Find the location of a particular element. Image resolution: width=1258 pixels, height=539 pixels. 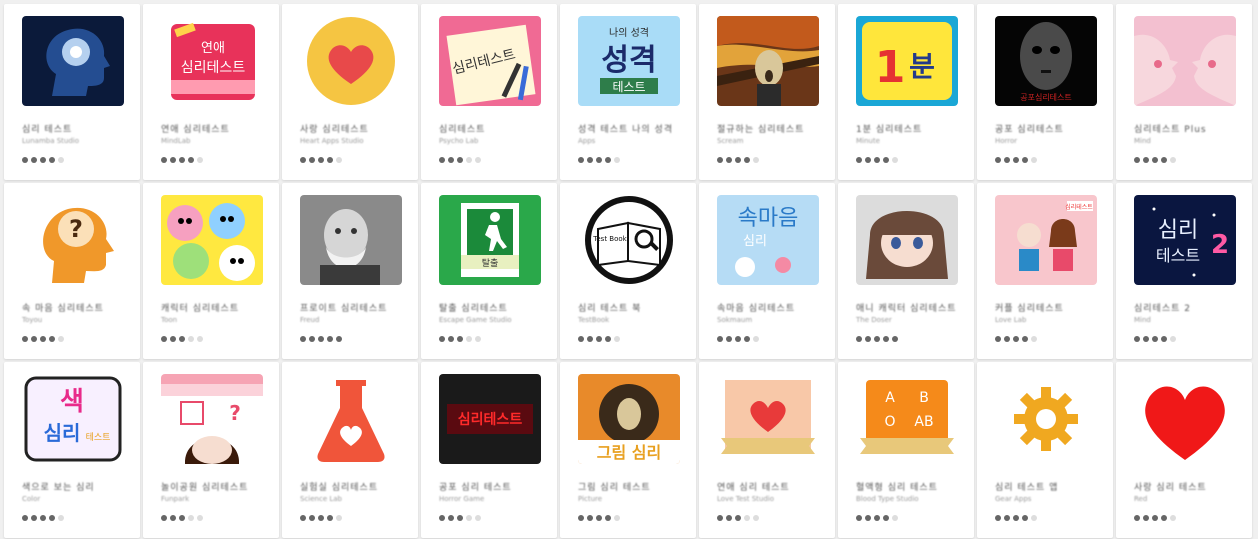

app-card-8: 심리테스트 Plus Mind is located at coordinates (1184, 92).